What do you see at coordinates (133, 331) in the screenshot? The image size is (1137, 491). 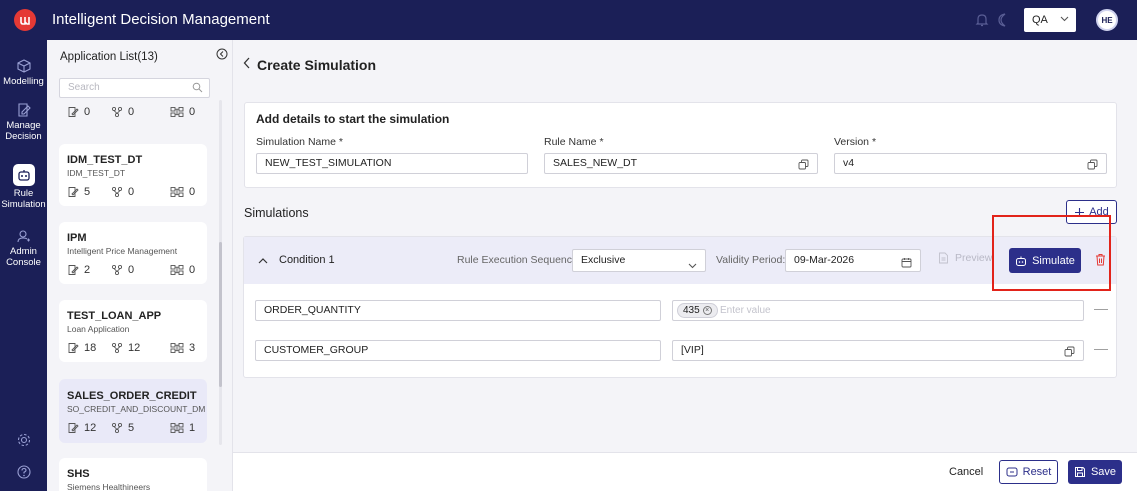 I see `app-card: TEST_LOAN_APP Loan Application 18 12 3` at bounding box center [133, 331].